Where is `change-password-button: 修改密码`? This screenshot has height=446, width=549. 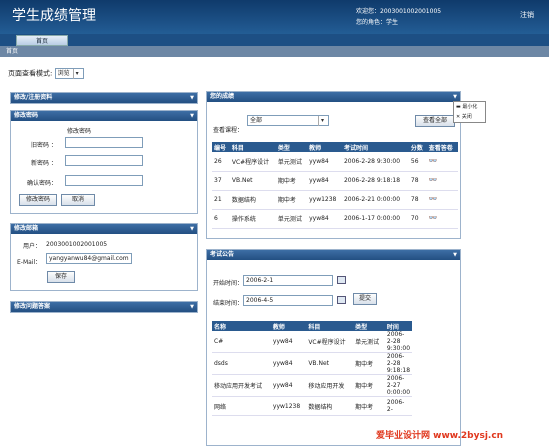
change-password-button: 修改密码 is located at coordinates (38, 200).